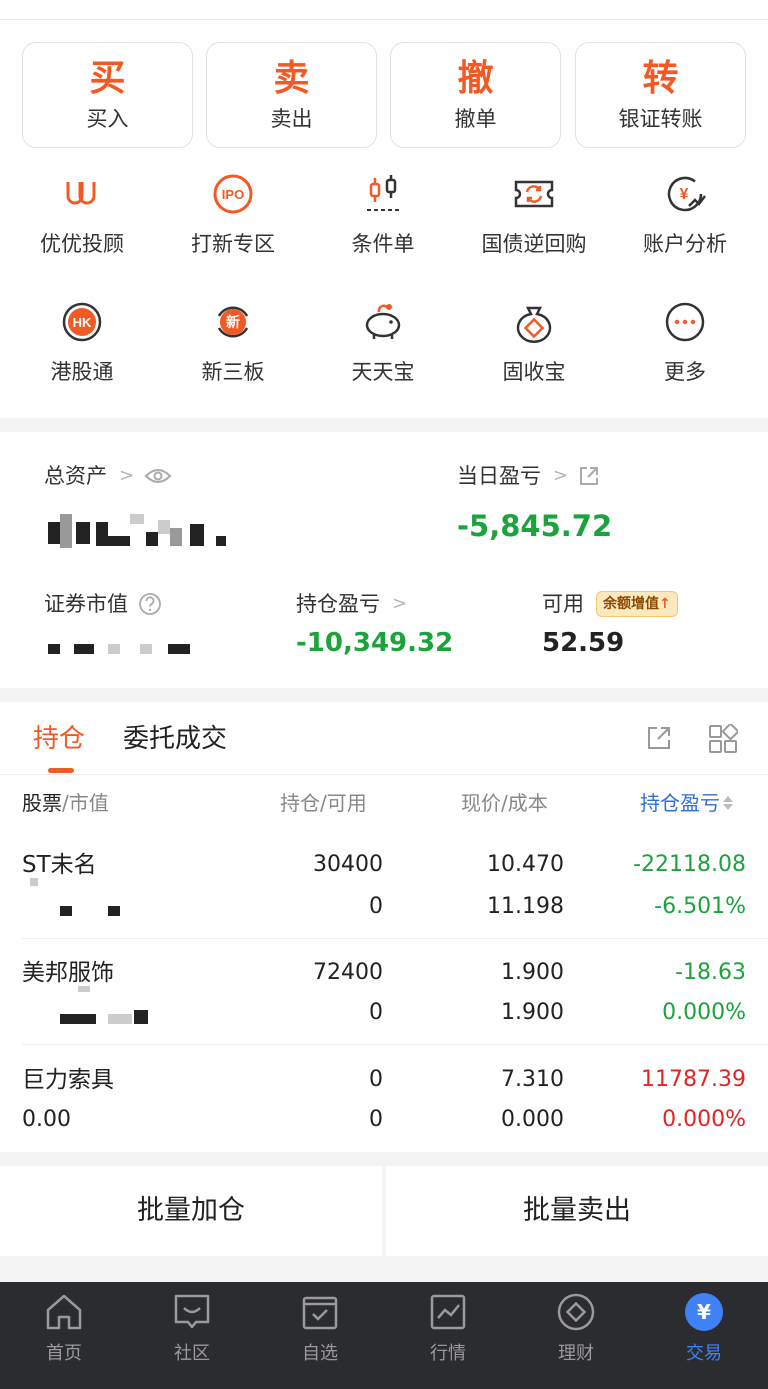 The height and width of the screenshot is (1389, 768). I want to click on tool-label: 新三板, so click(233, 372).